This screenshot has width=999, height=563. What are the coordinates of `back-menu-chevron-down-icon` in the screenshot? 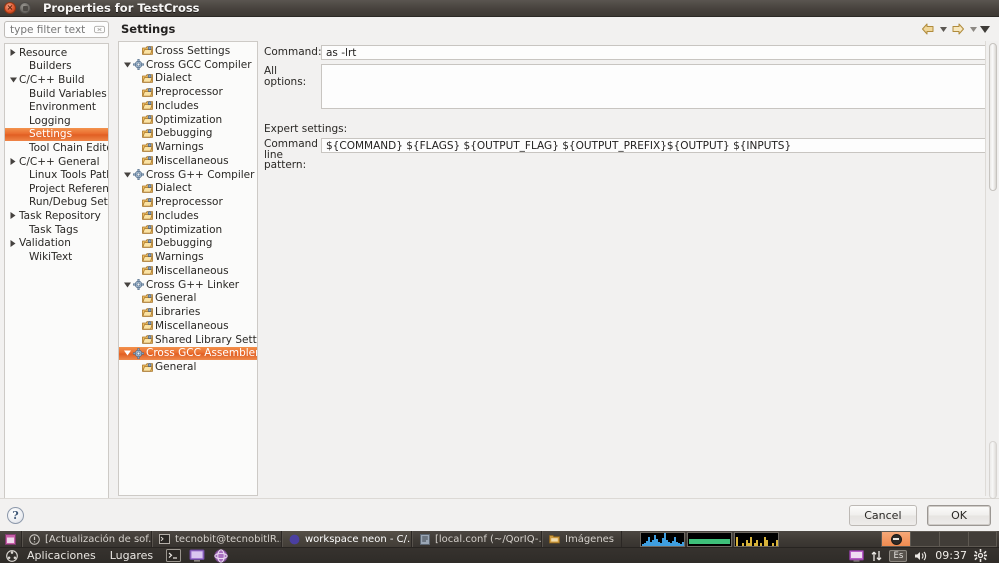 It's located at (943, 29).